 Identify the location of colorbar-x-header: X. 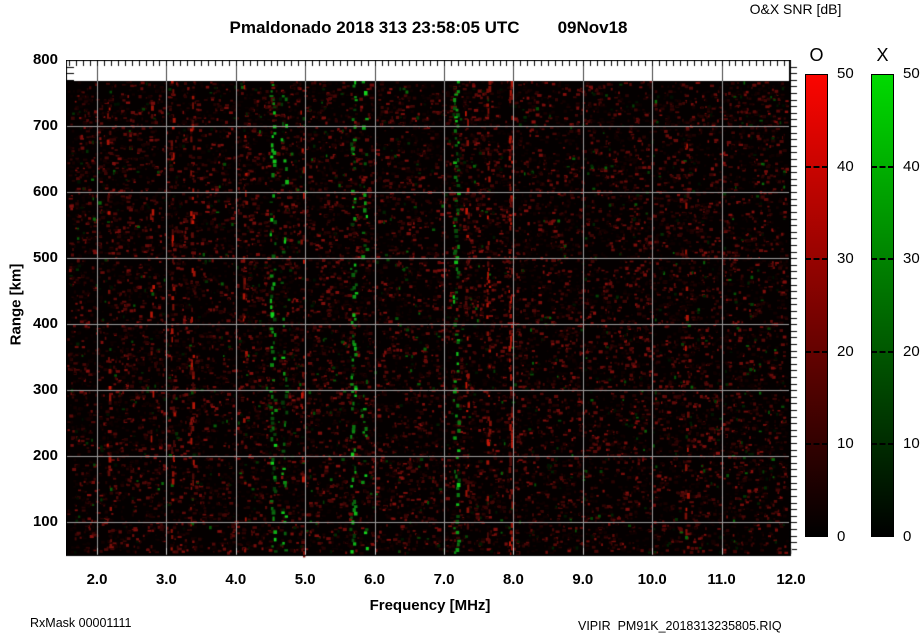
(882, 55).